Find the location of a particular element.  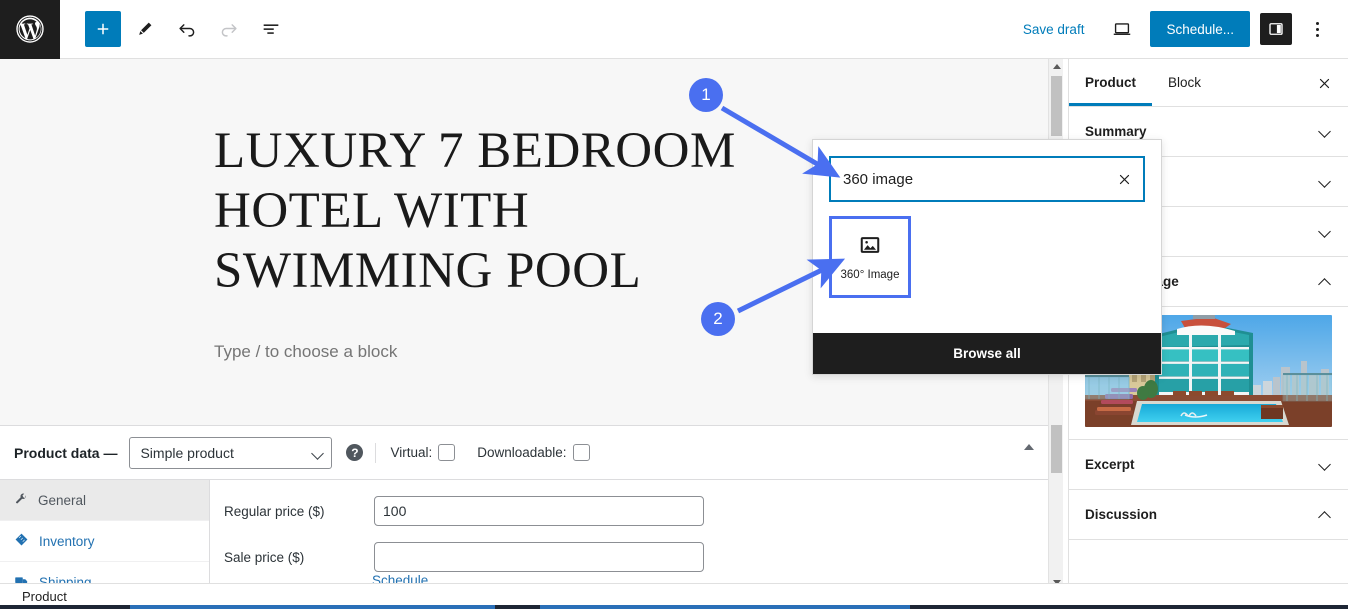

regular-price-row: Regular price ($) is located at coordinates (636, 511).